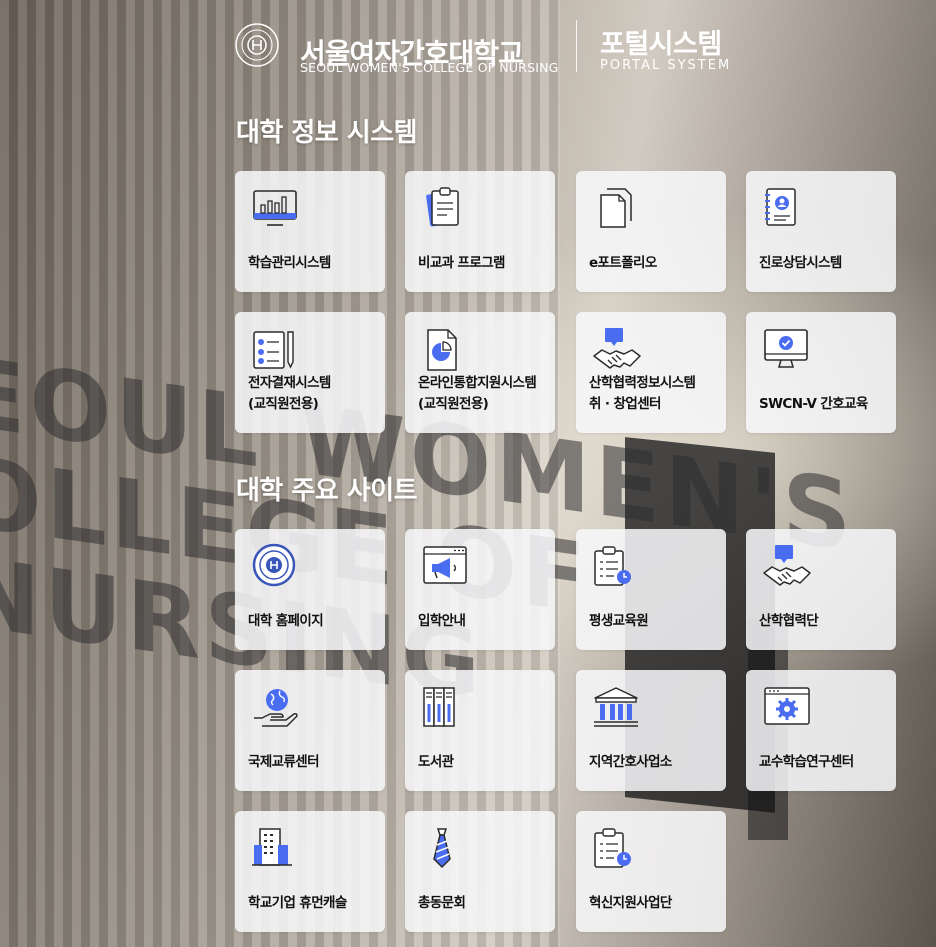 Image resolution: width=936 pixels, height=947 pixels. What do you see at coordinates (651, 231) in the screenshot?
I see `card-eportfolio: e포트폴리오` at bounding box center [651, 231].